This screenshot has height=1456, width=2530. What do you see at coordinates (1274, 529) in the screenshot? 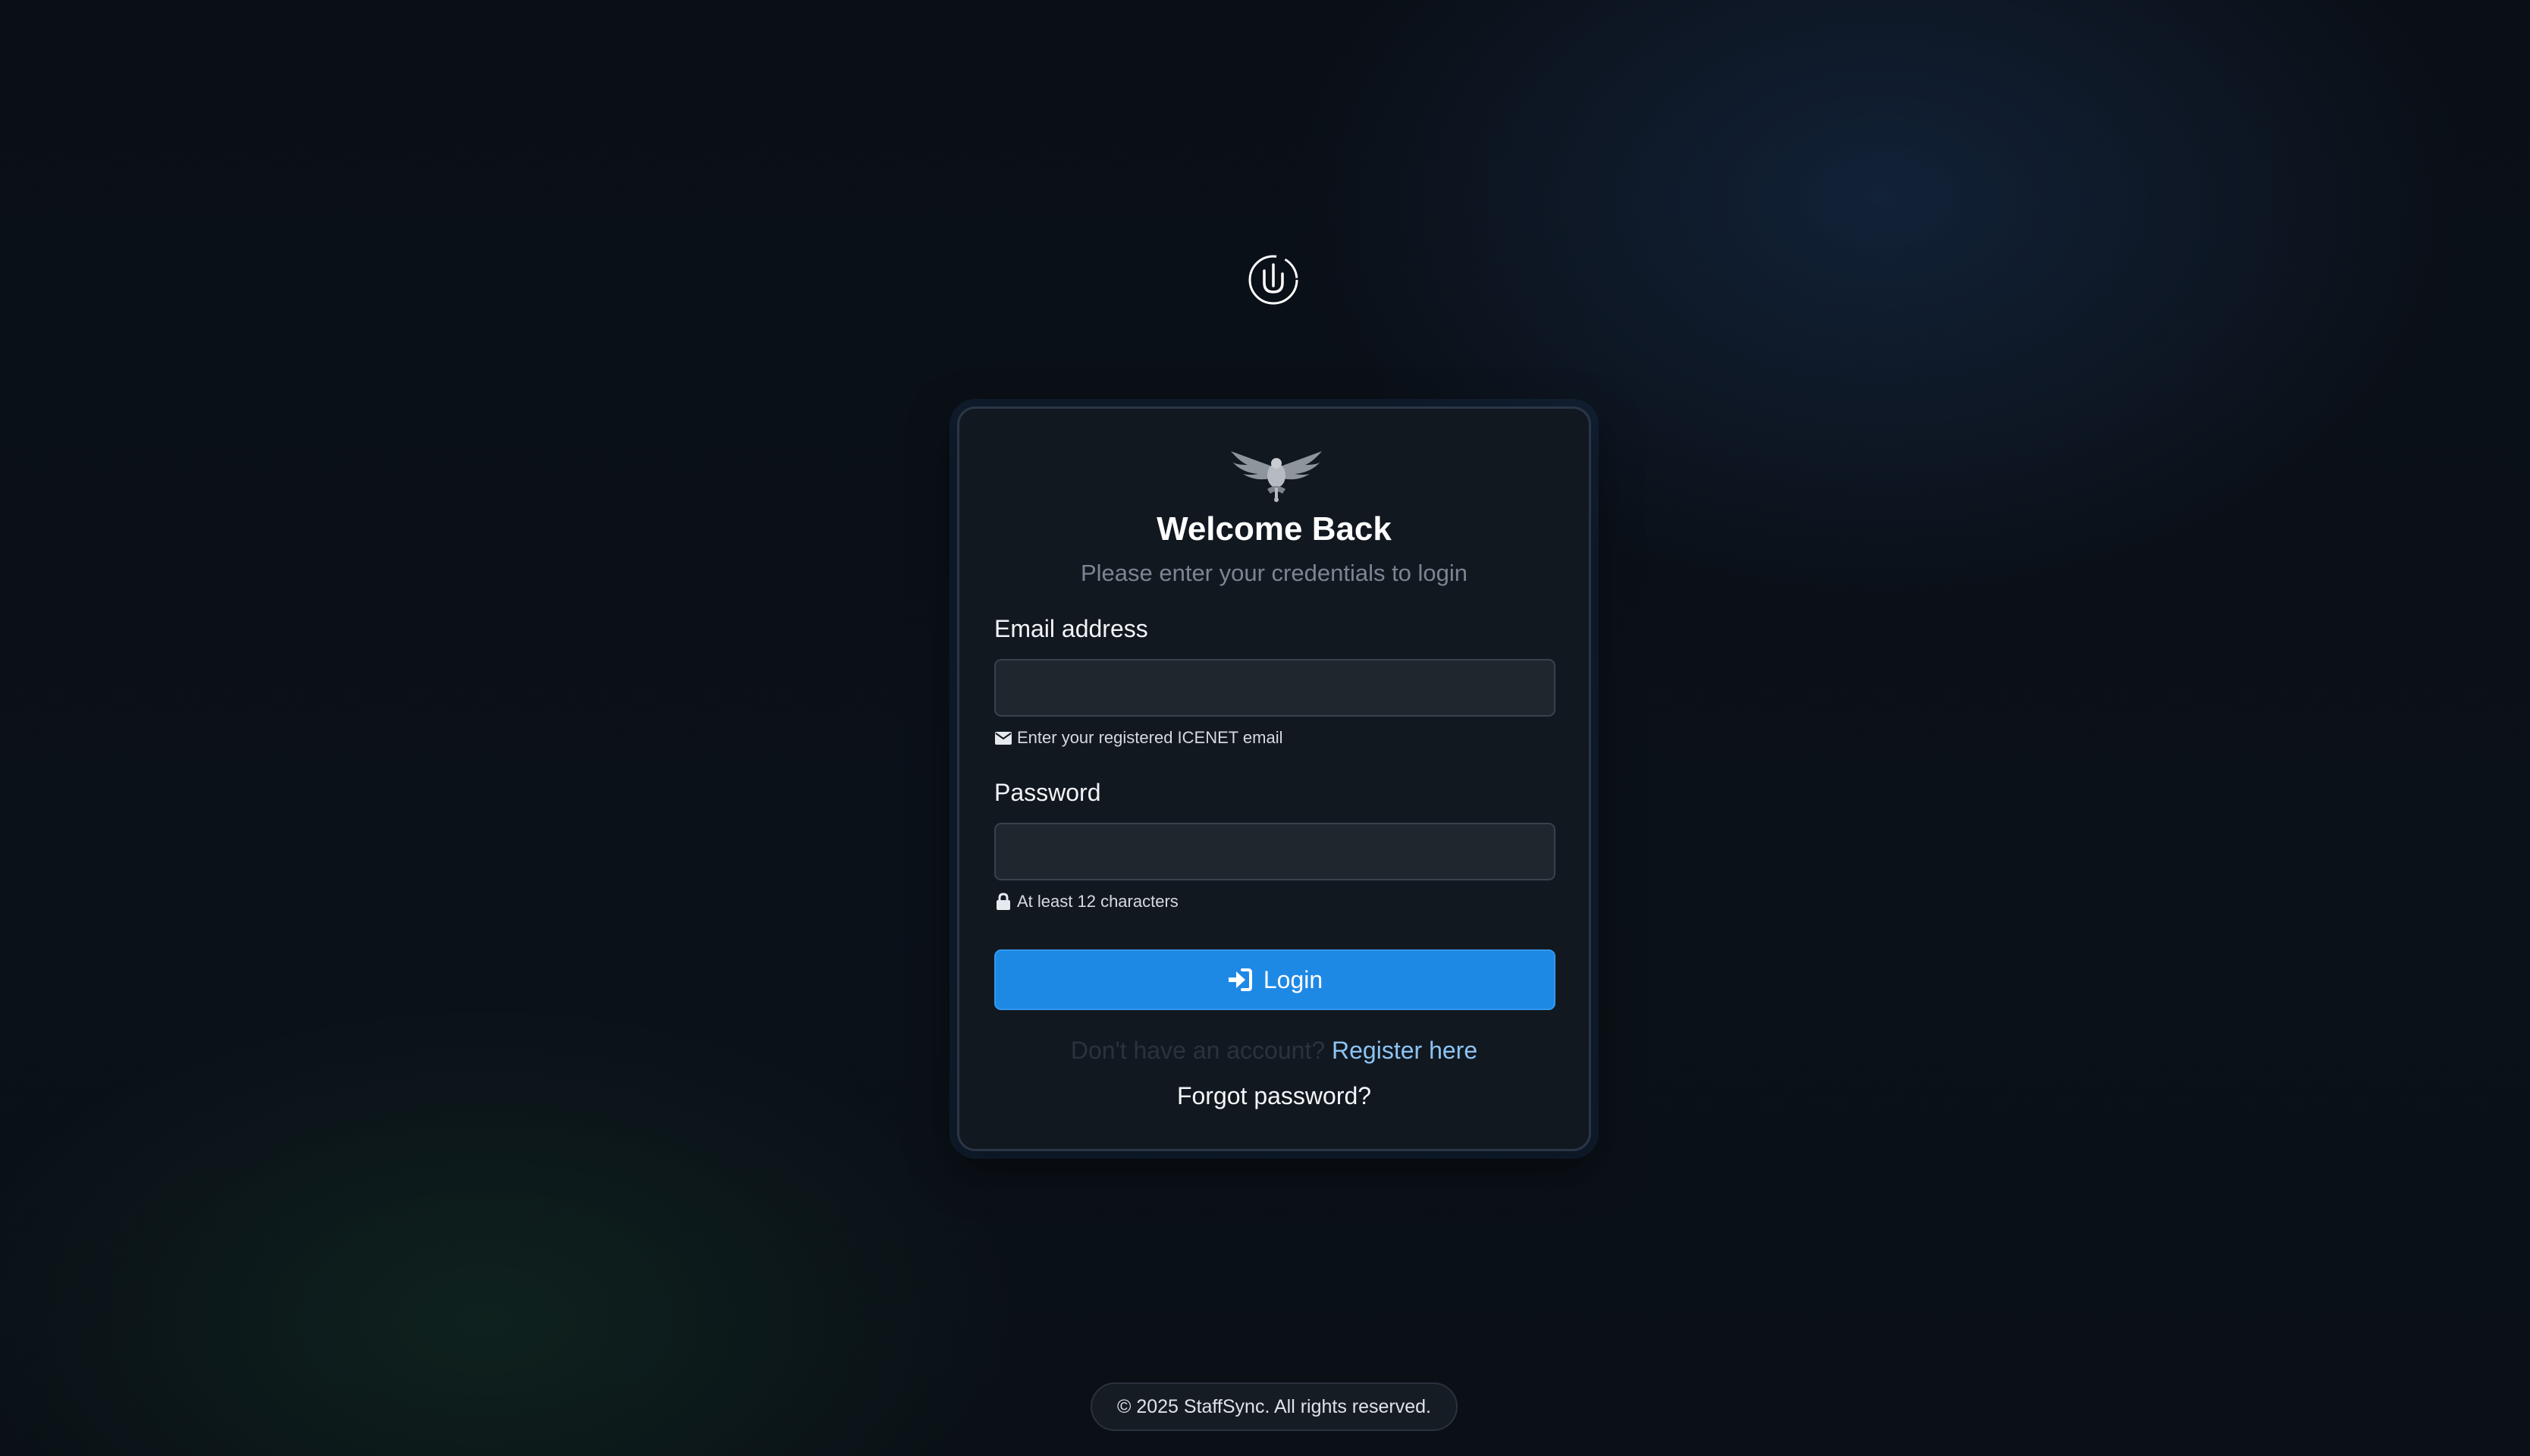
I see `page-title: Welcome Back` at bounding box center [1274, 529].